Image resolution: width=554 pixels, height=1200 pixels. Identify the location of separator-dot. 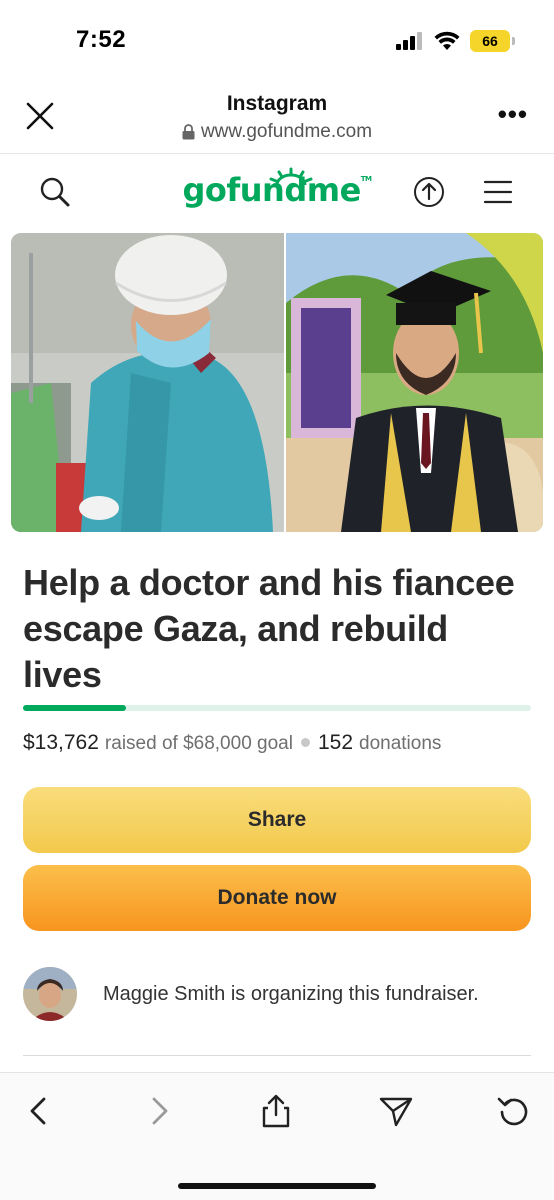
(305, 742).